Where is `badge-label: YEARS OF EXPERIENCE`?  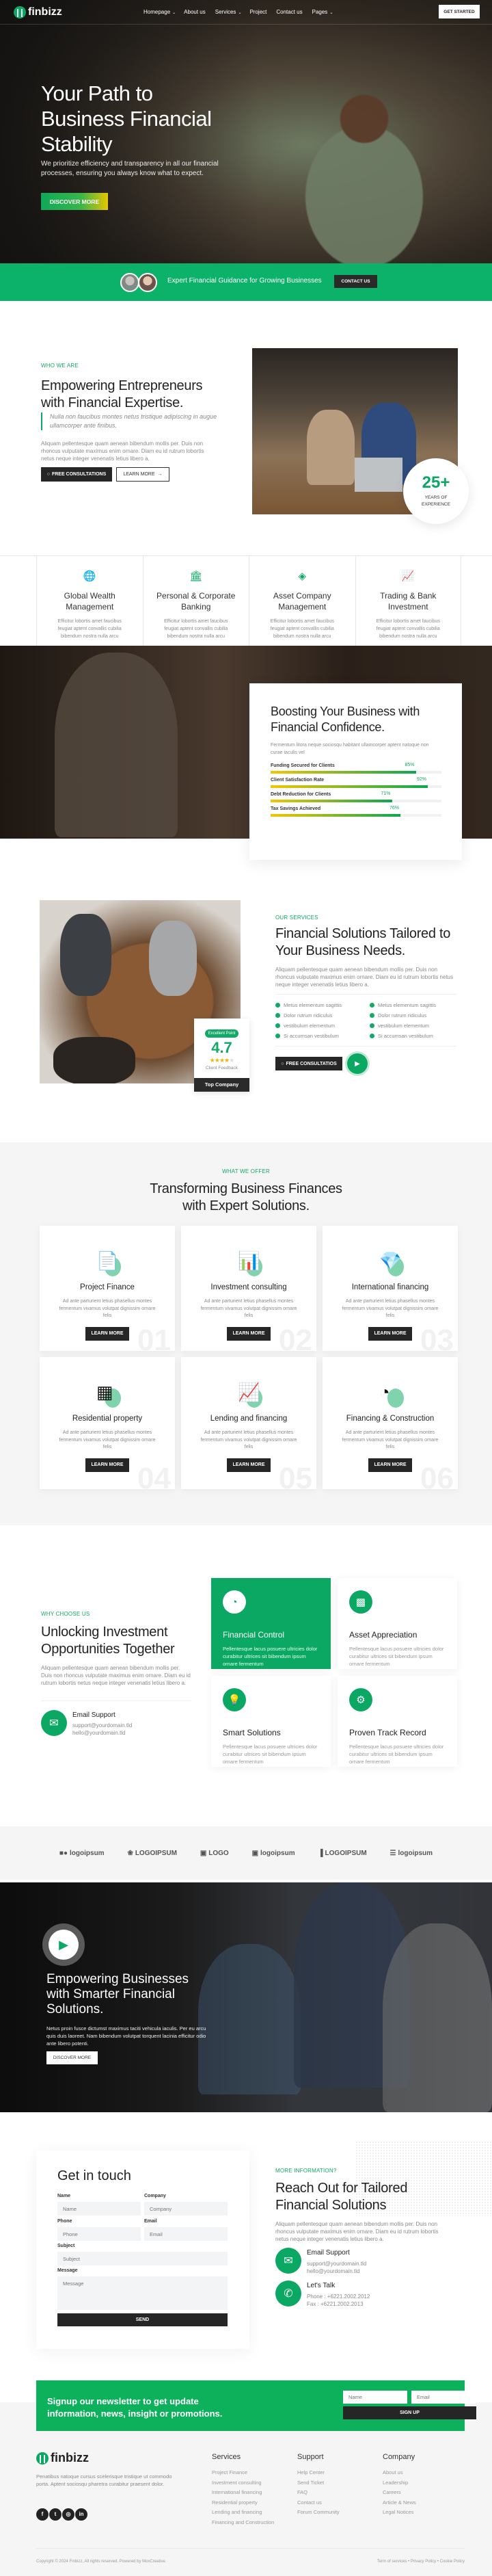 badge-label: YEARS OF EXPERIENCE is located at coordinates (436, 501).